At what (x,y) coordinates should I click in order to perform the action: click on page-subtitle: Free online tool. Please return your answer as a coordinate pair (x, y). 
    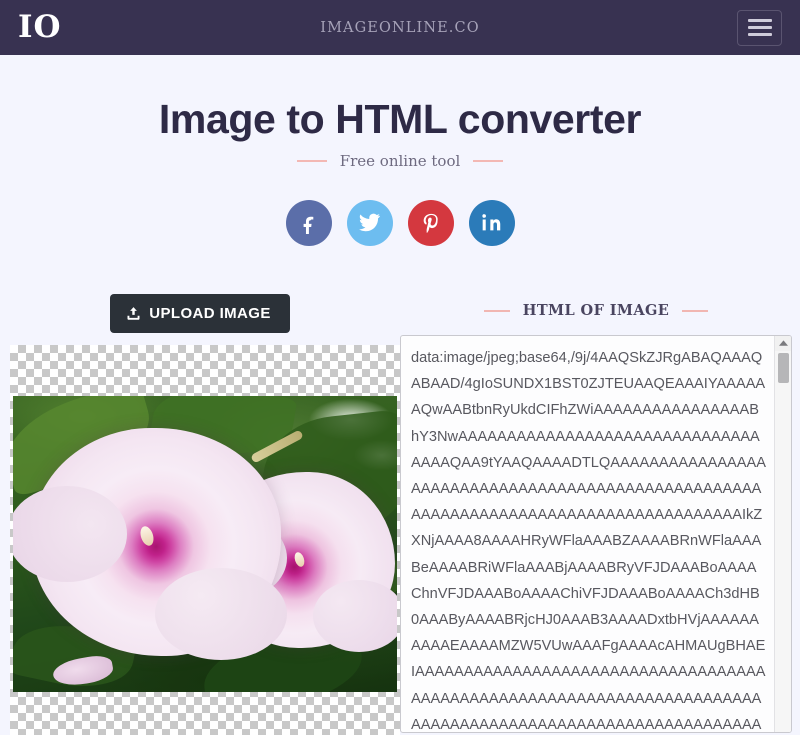
    Looking at the image, I should click on (400, 160).